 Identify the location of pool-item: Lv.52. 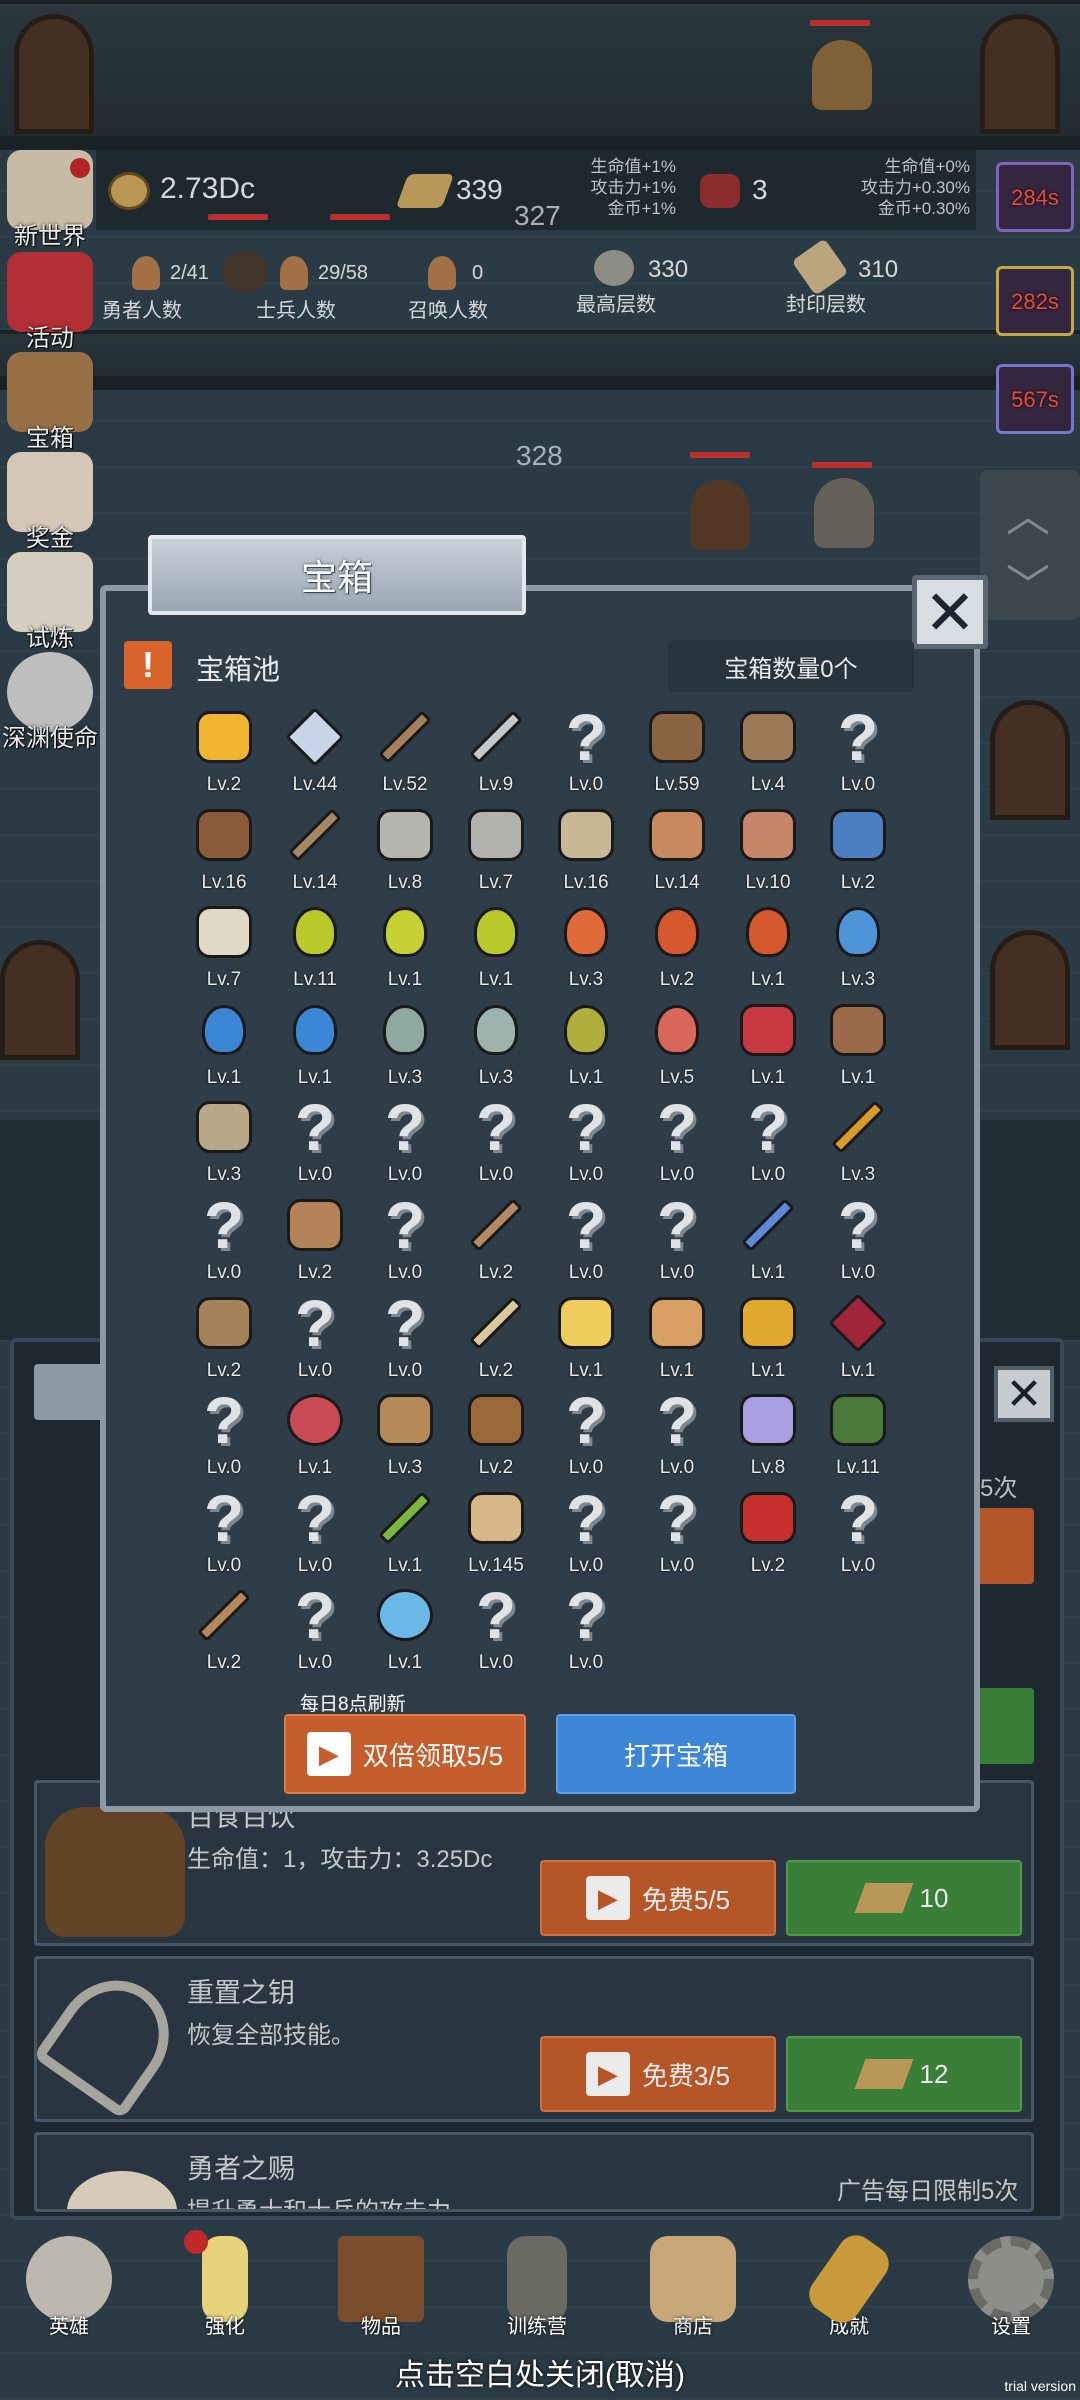
(405, 754).